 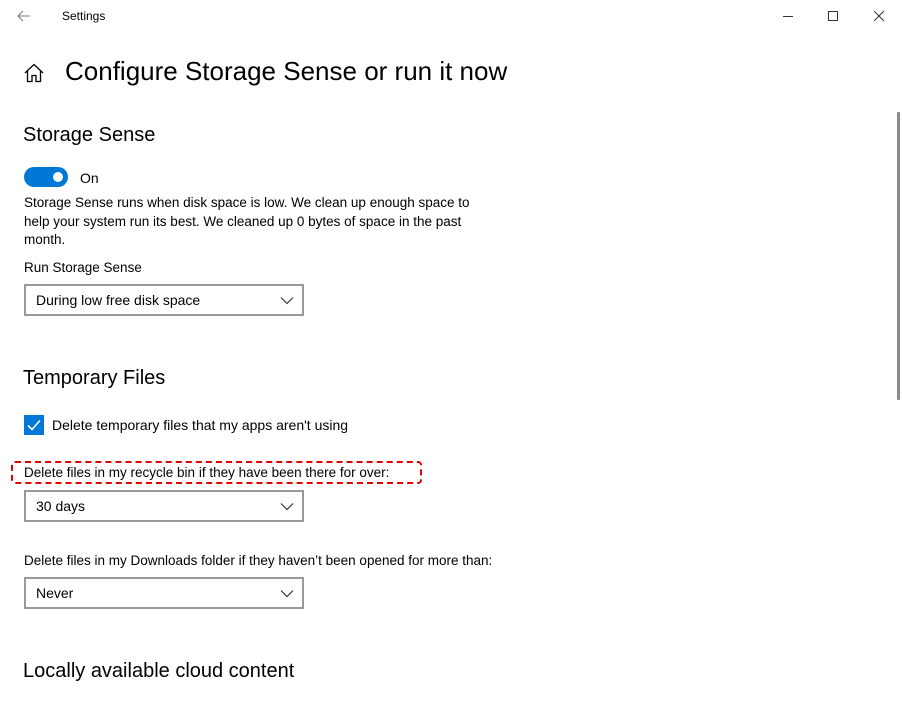 I want to click on maximize-button, so click(x=833, y=16).